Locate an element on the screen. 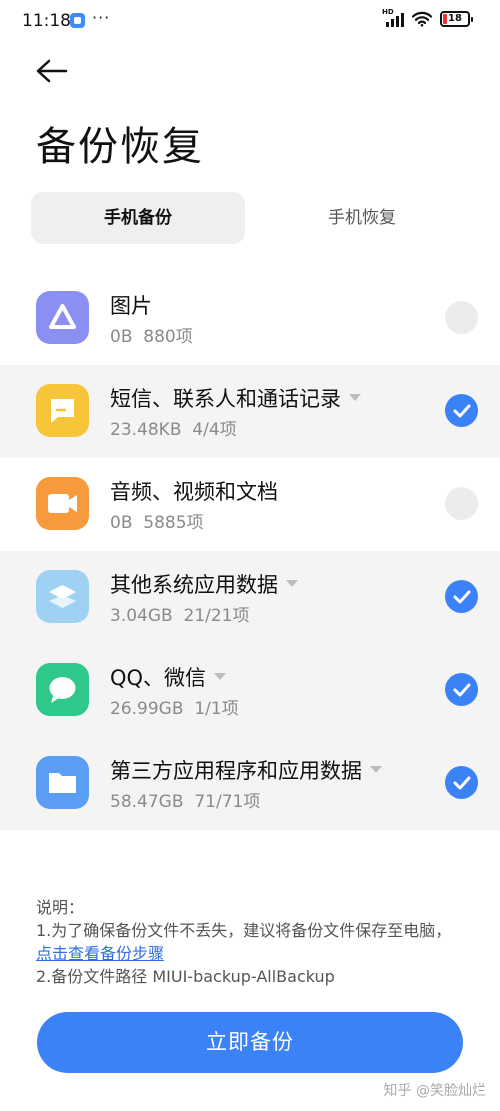 This screenshot has width=500, height=1111. watermark: 知乎 @笑脸灿烂 is located at coordinates (434, 1091).